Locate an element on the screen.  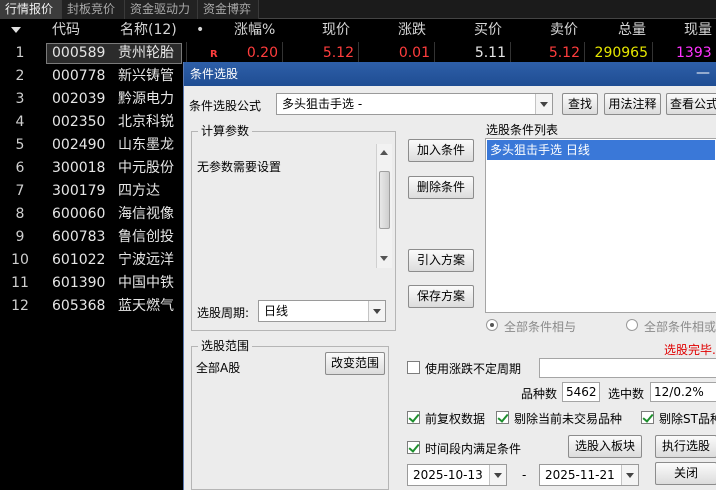
tab-label: 资金驱动力 is located at coordinates (160, 9).